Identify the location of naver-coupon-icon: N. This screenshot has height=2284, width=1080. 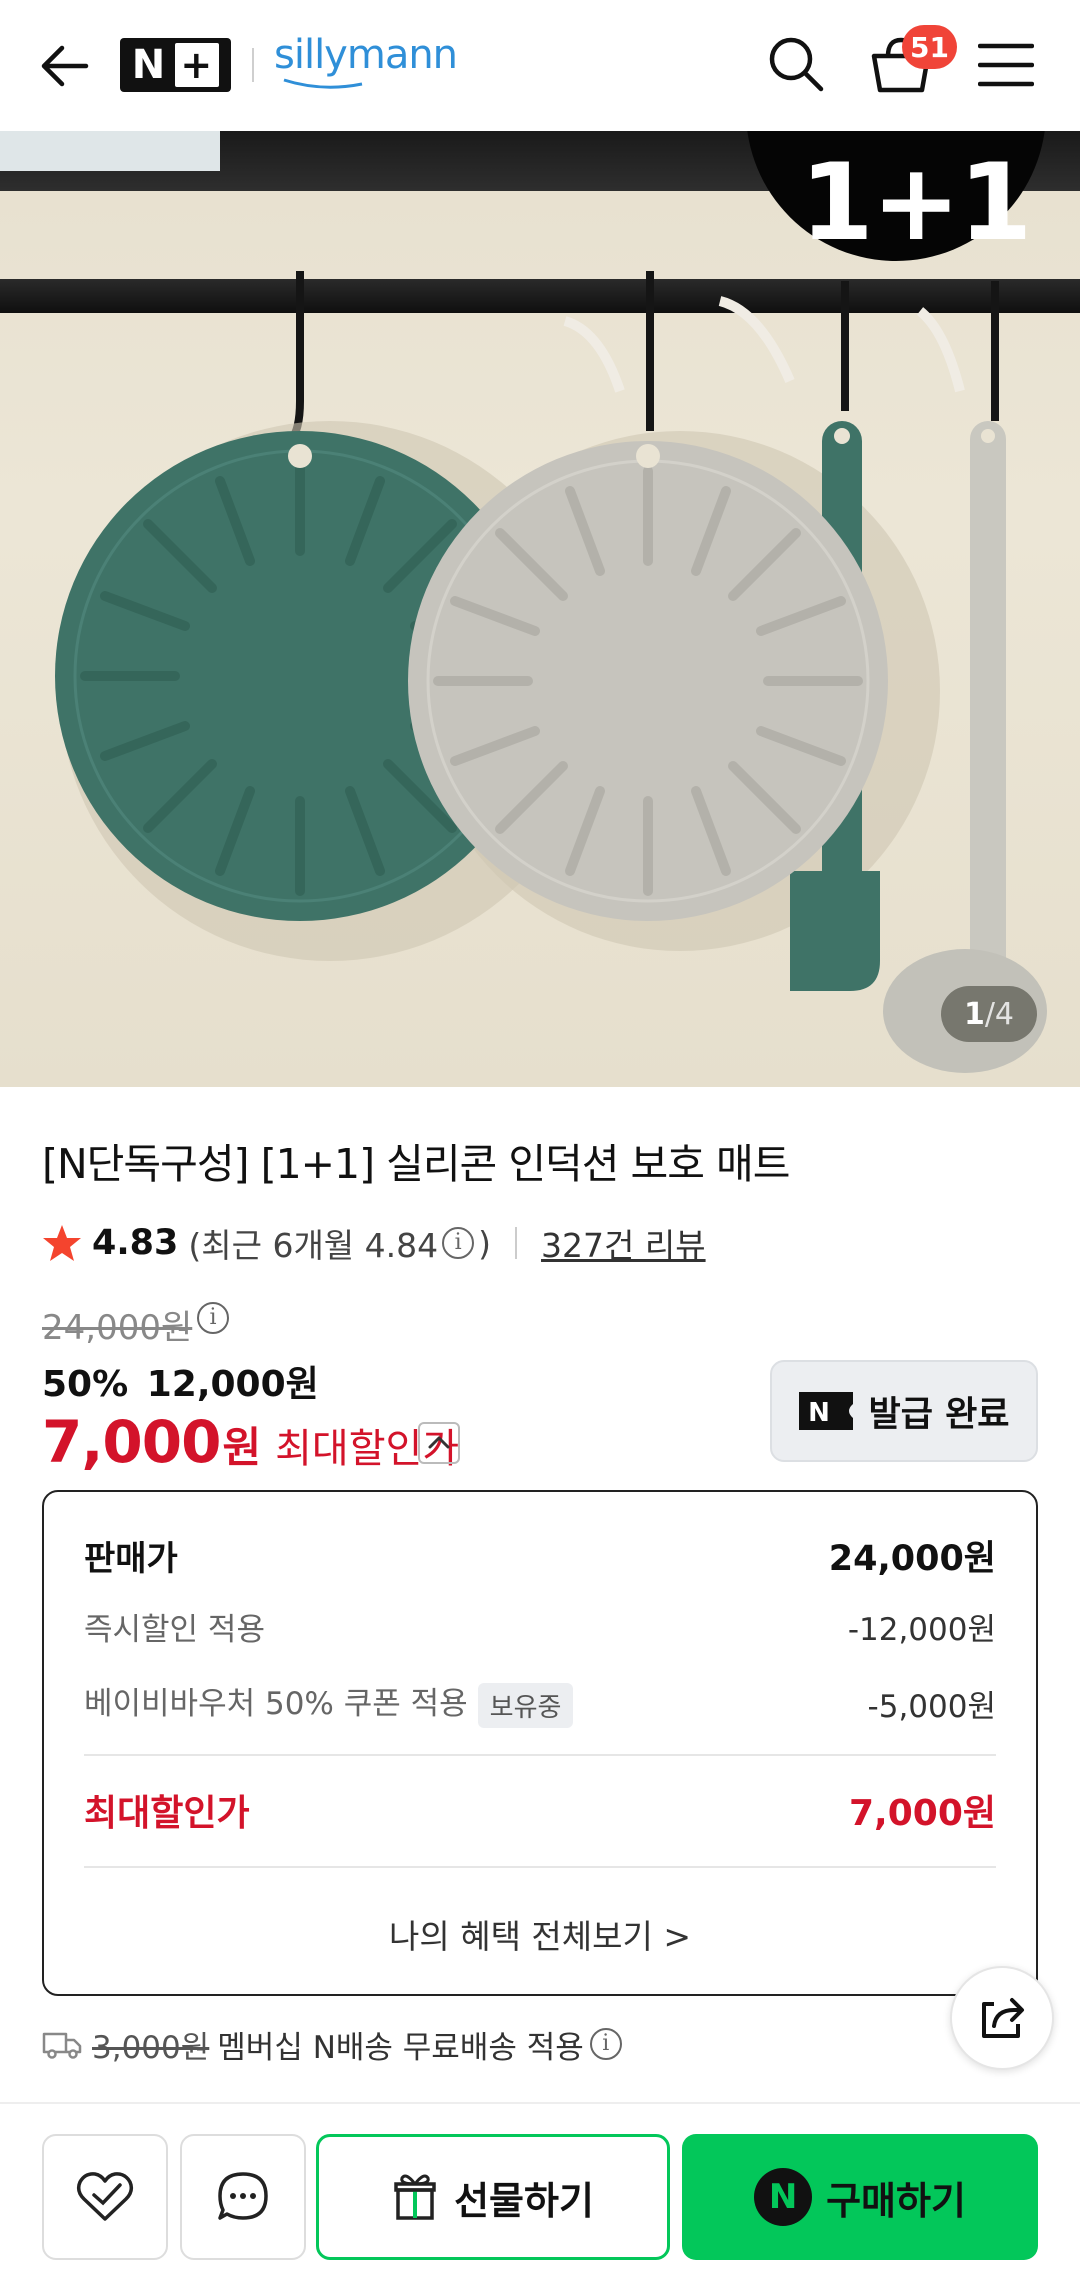
(825, 1411).